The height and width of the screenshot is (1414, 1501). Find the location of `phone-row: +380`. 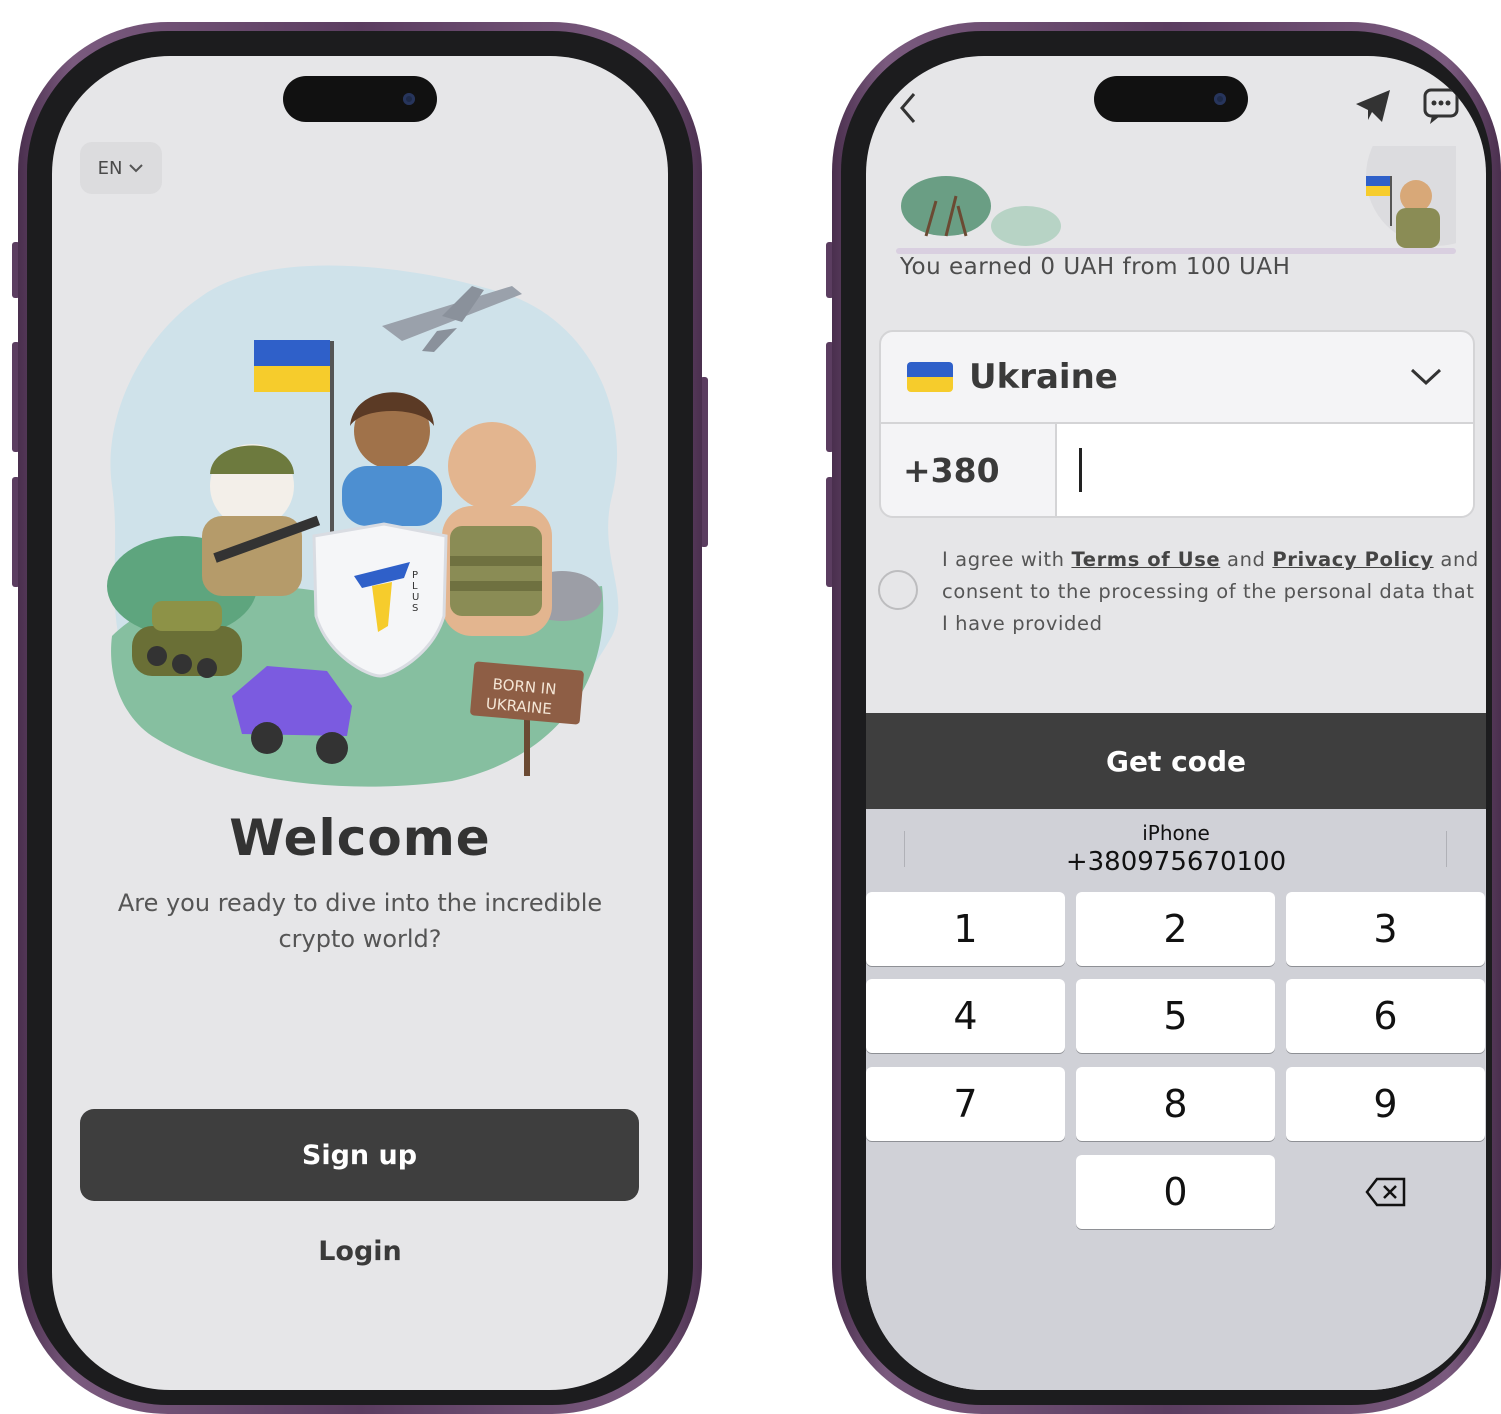

phone-row: +380 is located at coordinates (1177, 470).